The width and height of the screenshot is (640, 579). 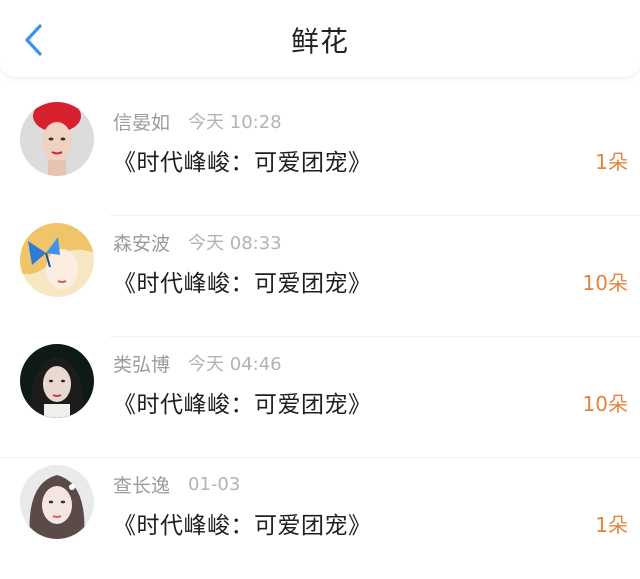 I want to click on timestamp: 01-03, so click(x=214, y=484).